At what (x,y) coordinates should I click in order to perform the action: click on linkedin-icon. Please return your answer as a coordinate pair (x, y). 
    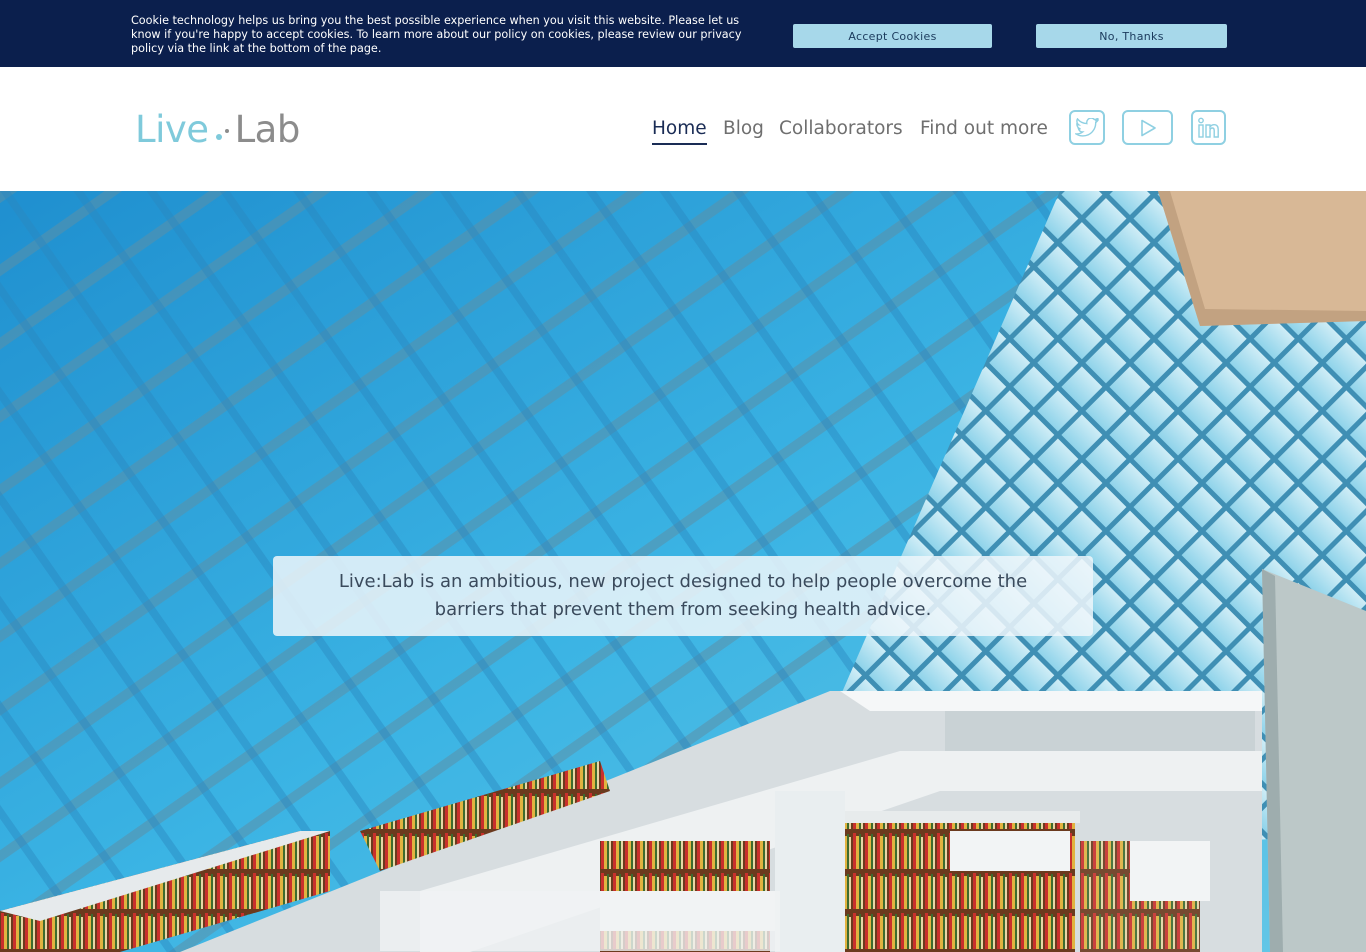
    Looking at the image, I should click on (1209, 128).